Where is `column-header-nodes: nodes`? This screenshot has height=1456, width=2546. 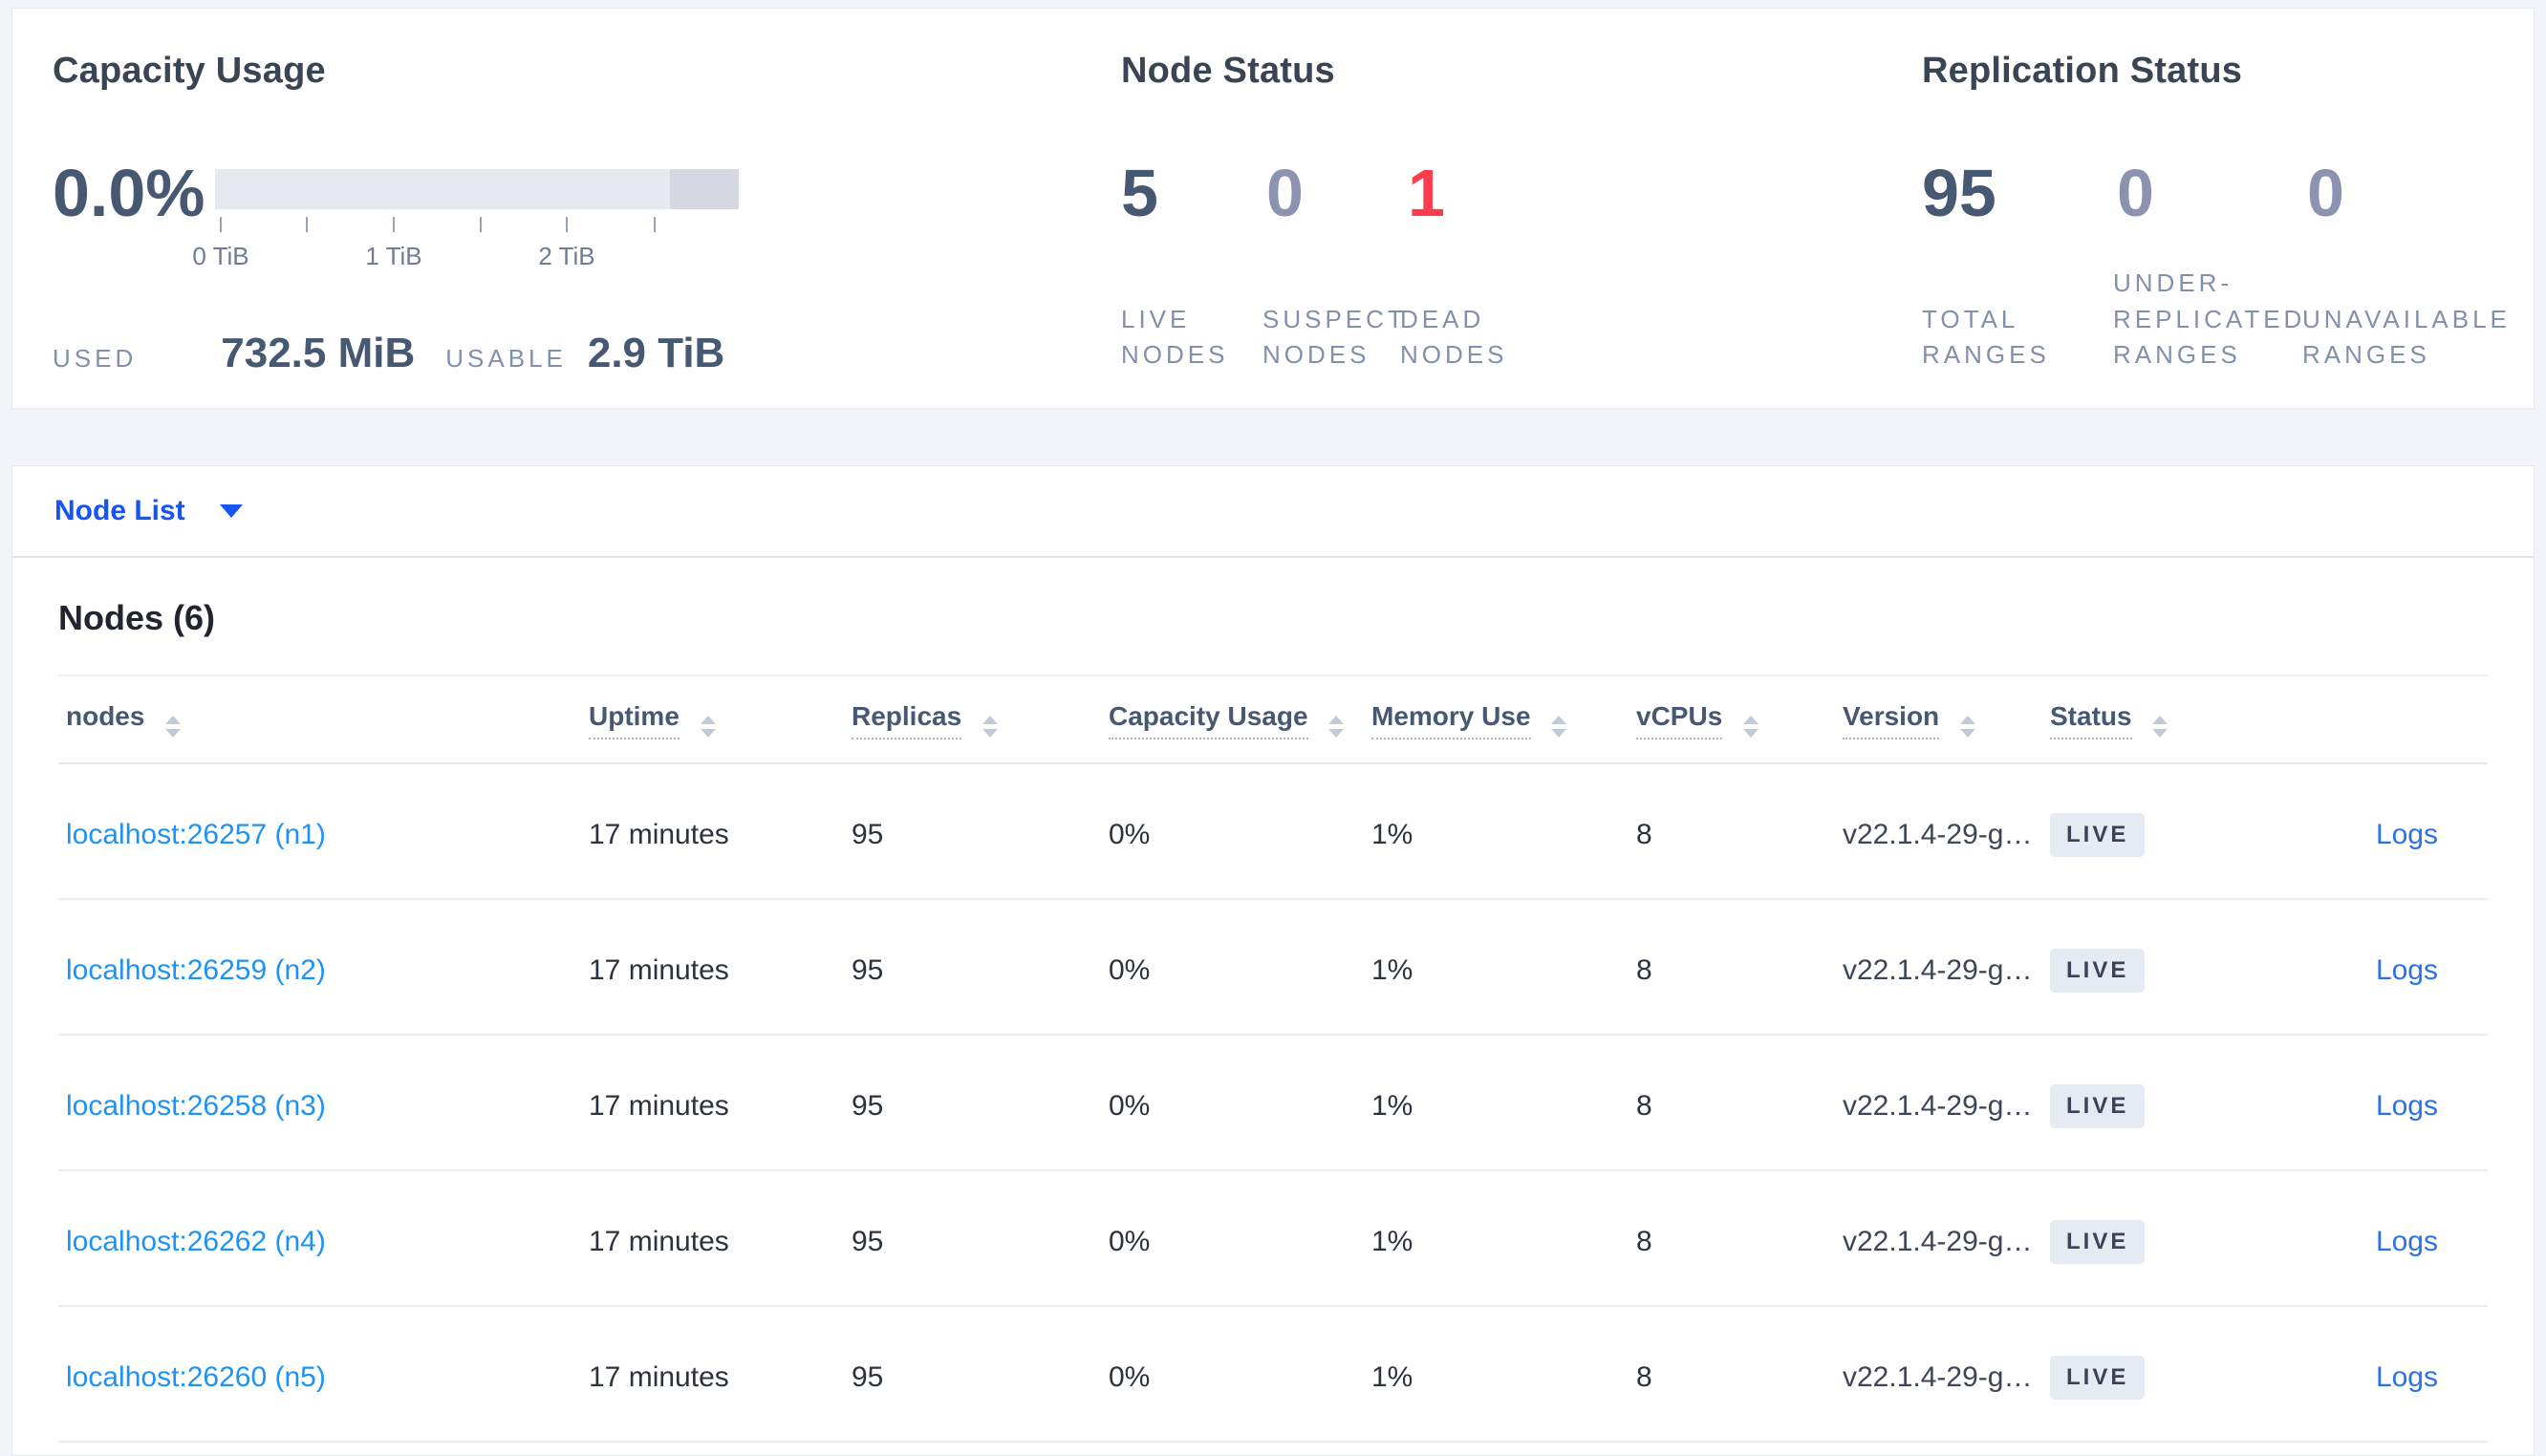
column-header-nodes: nodes is located at coordinates (323, 720).